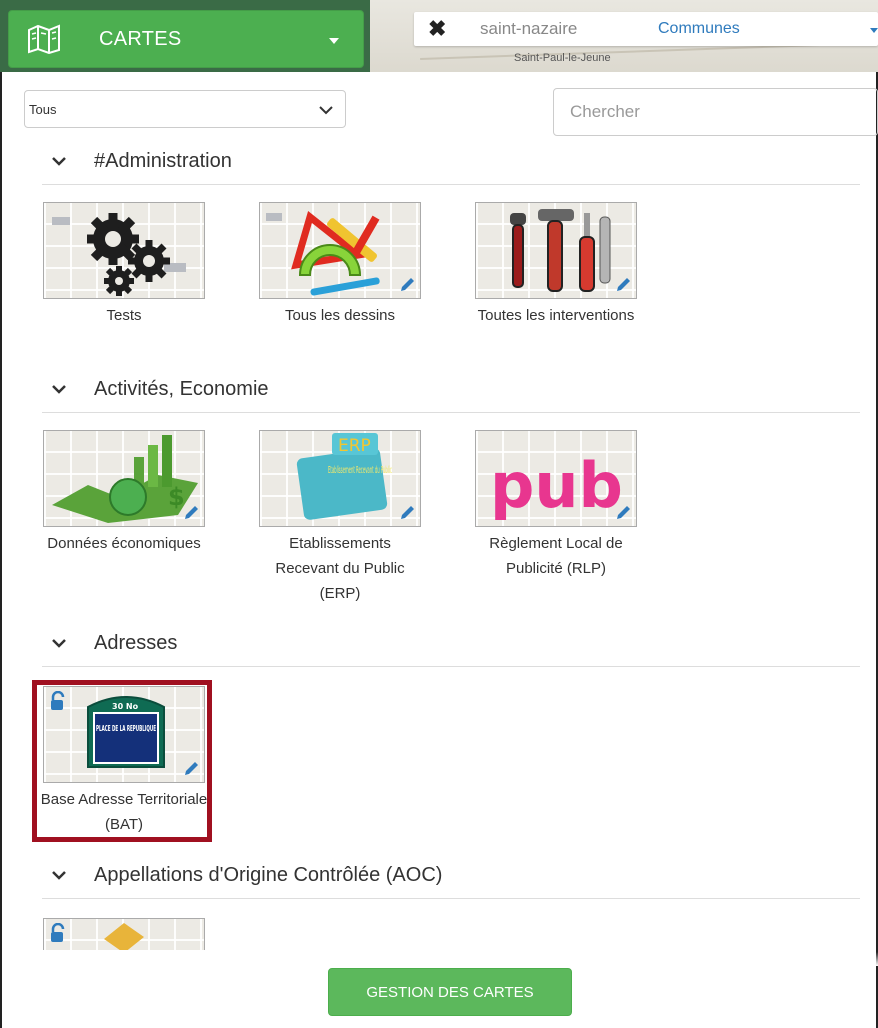 The height and width of the screenshot is (1028, 878). I want to click on section-aoc: Appellations d'Origine Contrôlée (AOC), so click(451, 879).